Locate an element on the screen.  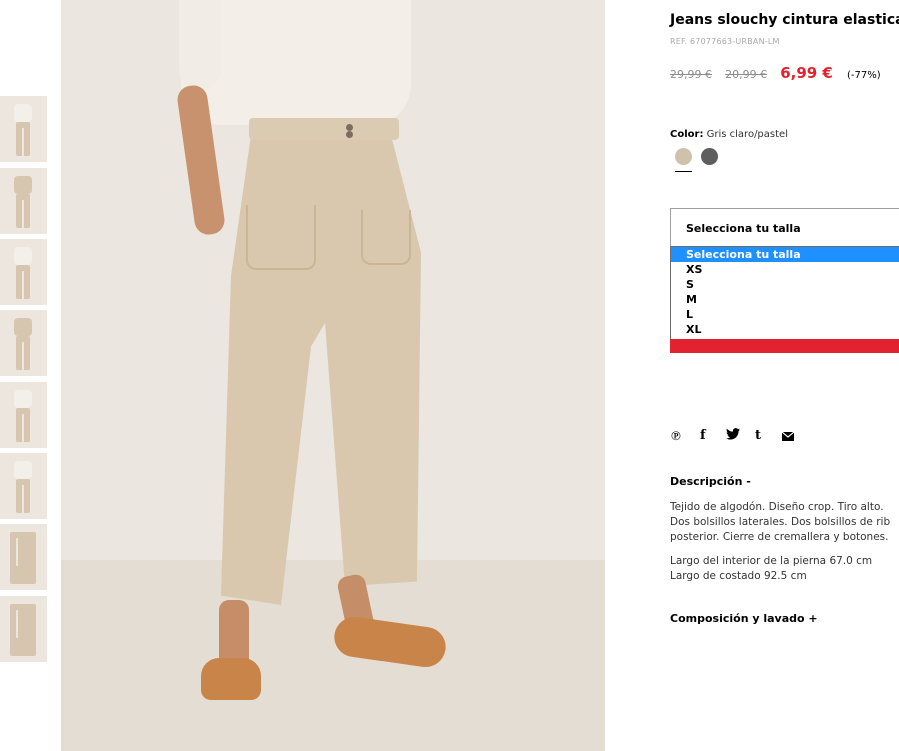
add-to-bag-button is located at coordinates (784, 346).